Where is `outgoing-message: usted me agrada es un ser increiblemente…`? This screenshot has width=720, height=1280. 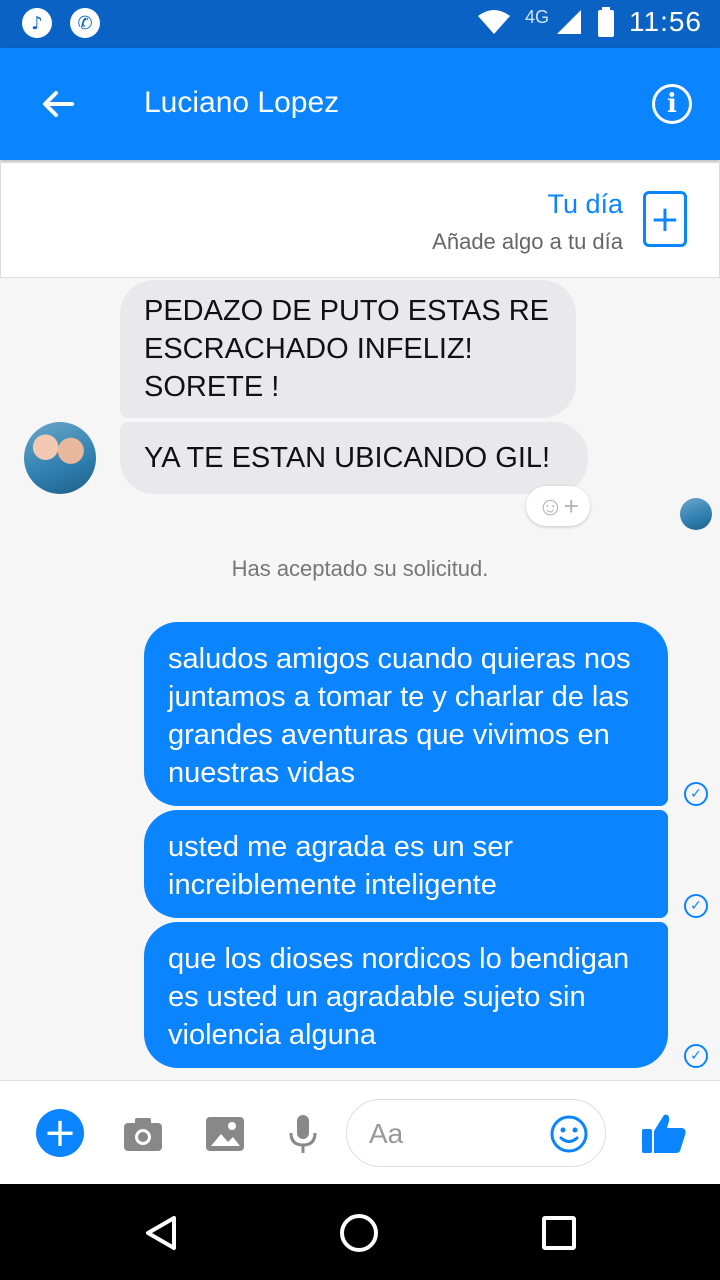 outgoing-message: usted me agrada es un ser increiblemente… is located at coordinates (406, 864).